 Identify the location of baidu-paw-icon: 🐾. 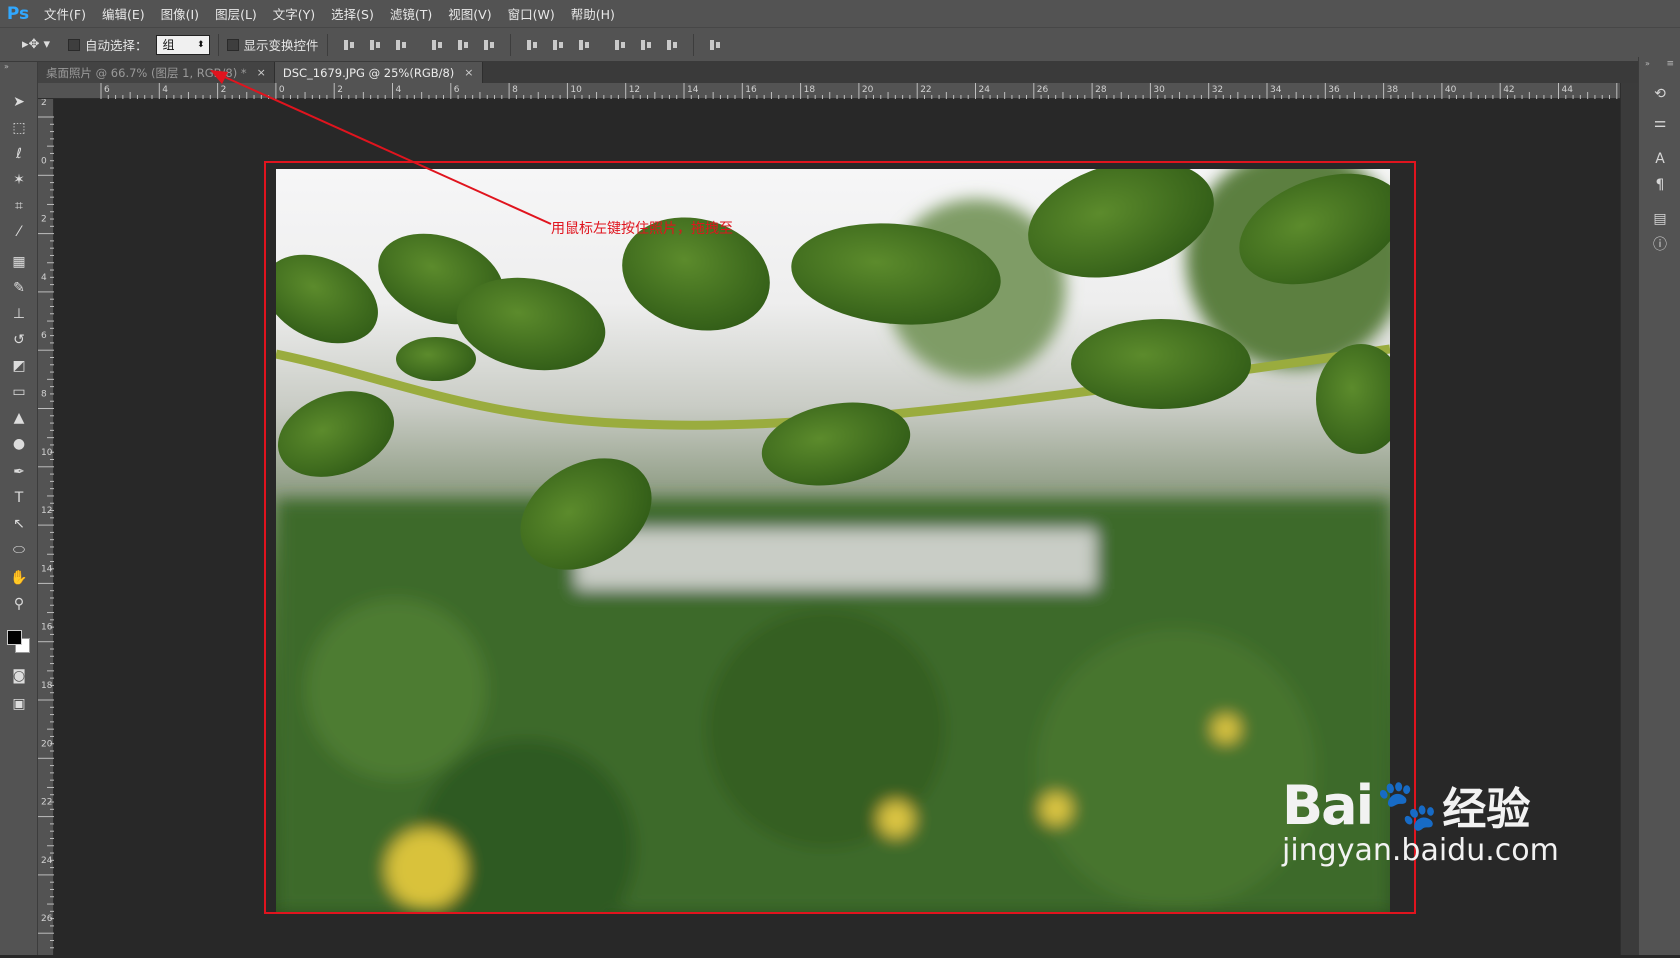
(1407, 804).